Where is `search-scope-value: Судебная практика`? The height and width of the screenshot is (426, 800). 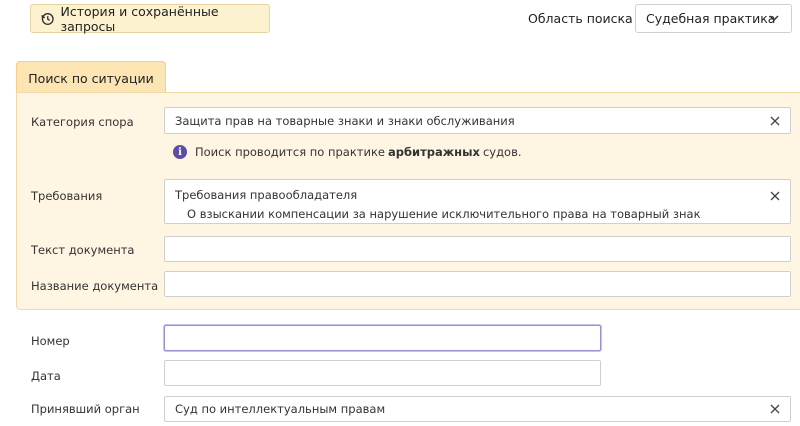 search-scope-value: Судебная практика is located at coordinates (711, 18).